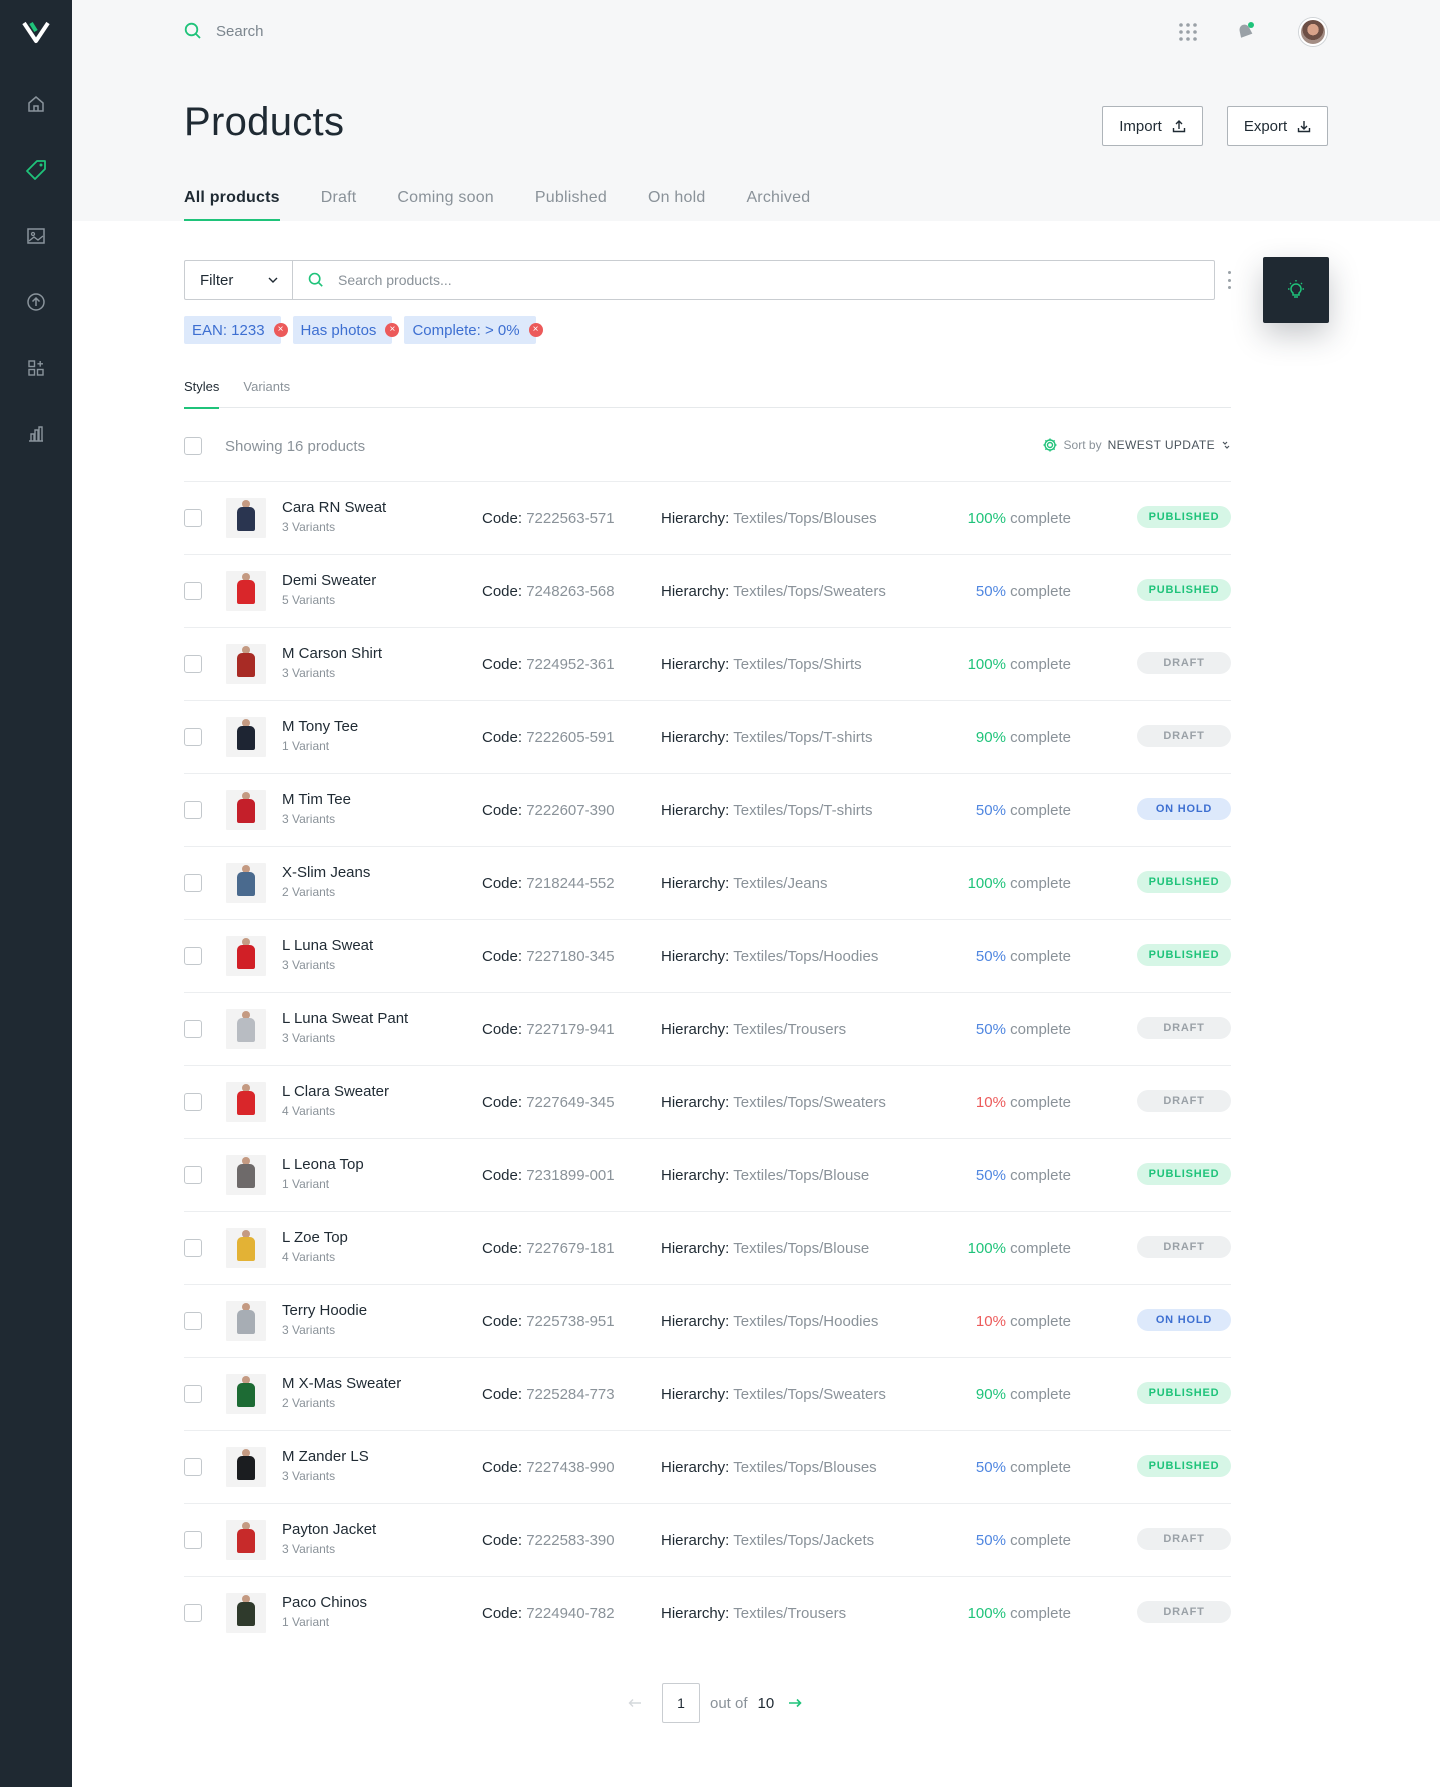 The image size is (1440, 1787). I want to click on image-icon, so click(36, 236).